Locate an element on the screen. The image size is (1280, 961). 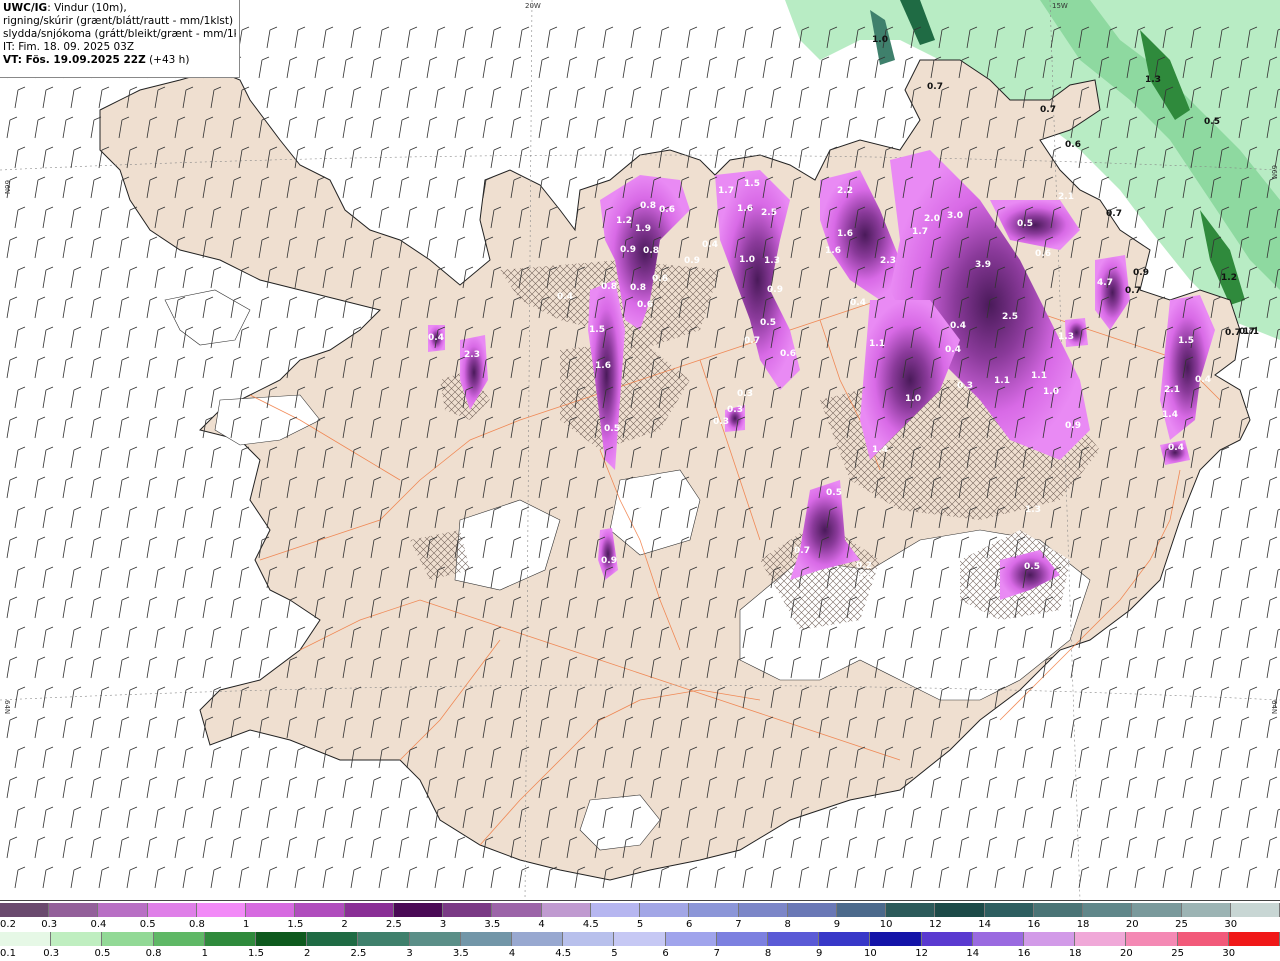
precip-value: 1.4 is located at coordinates (1170, 415).